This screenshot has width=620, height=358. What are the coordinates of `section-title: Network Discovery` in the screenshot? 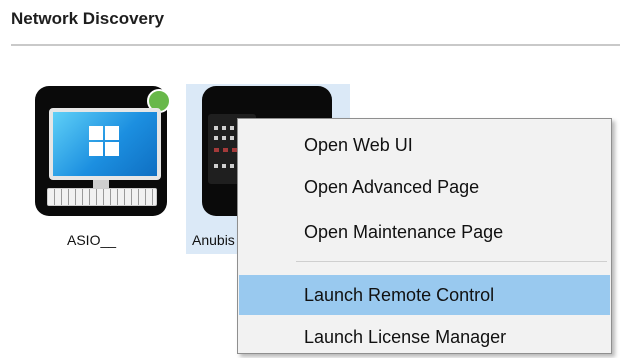 It's located at (88, 18).